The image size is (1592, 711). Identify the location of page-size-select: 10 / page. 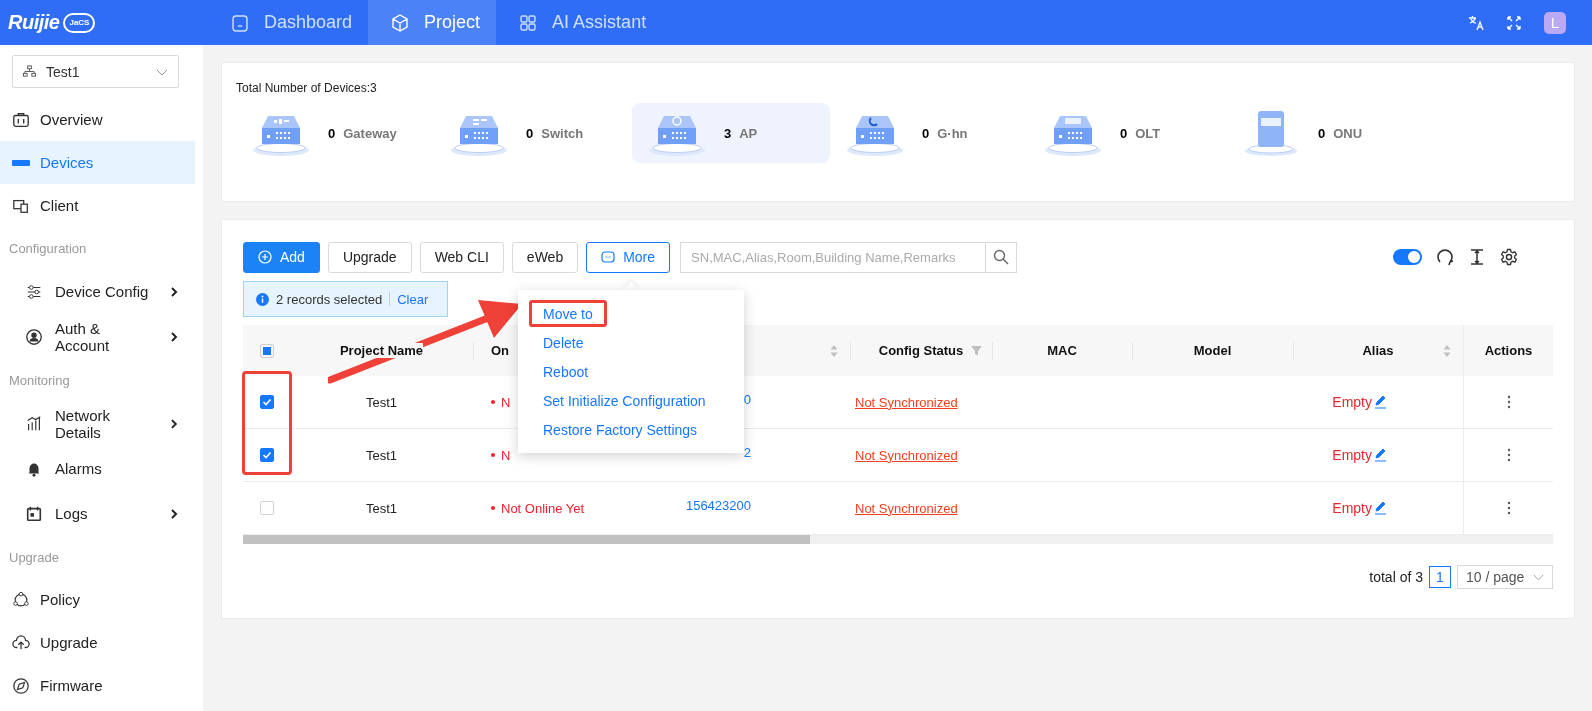
(1505, 577).